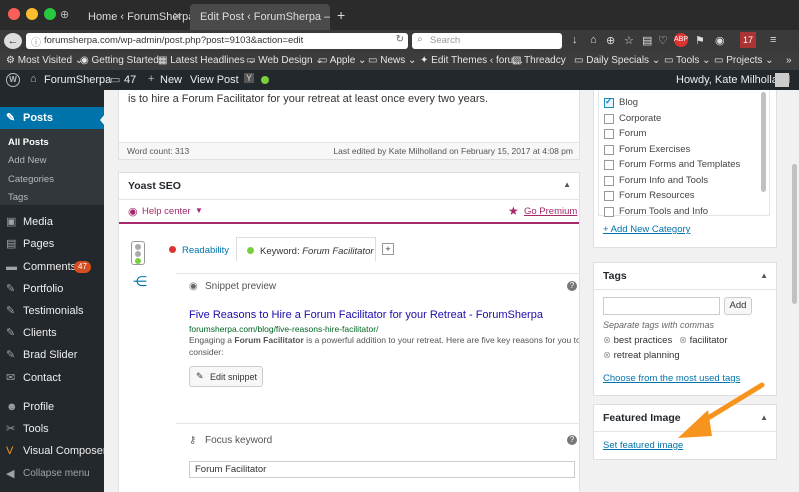  Describe the element at coordinates (52, 289) in the screenshot. I see `menu-item-portfolio: ✎ Portfolio` at that location.